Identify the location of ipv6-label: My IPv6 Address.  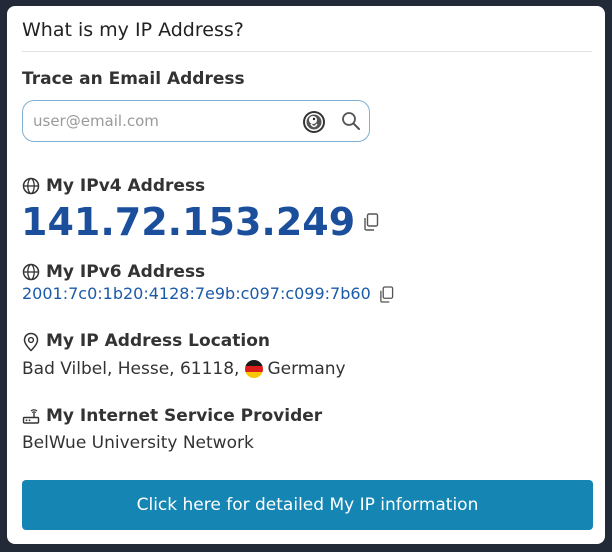
(113, 272).